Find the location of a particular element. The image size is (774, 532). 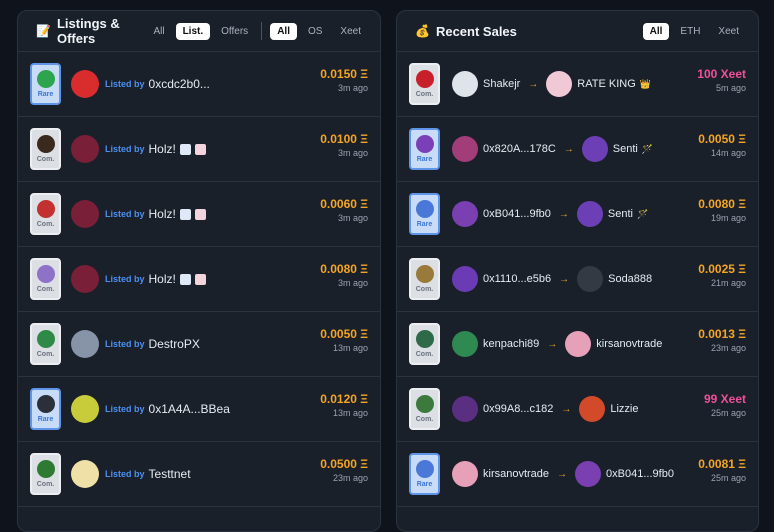

tab-sales-all: All is located at coordinates (656, 31).